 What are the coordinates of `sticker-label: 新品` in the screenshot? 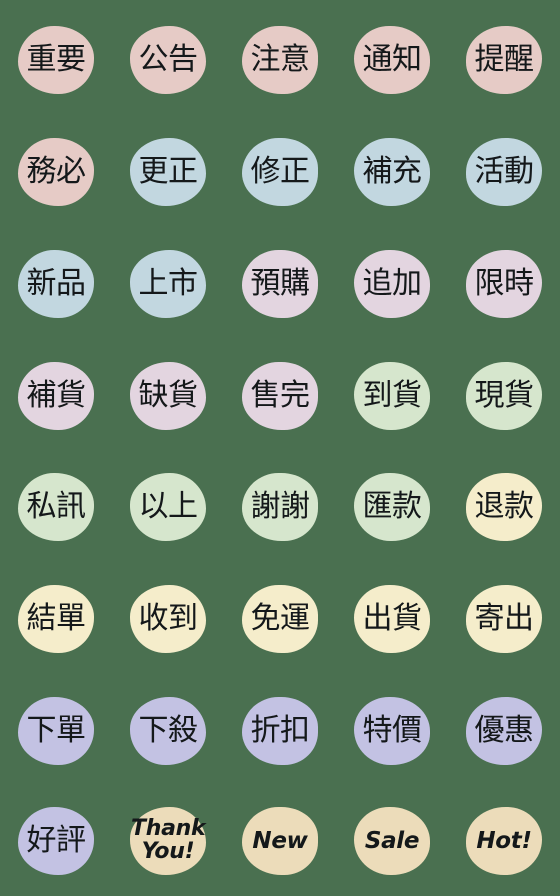 It's located at (56, 283).